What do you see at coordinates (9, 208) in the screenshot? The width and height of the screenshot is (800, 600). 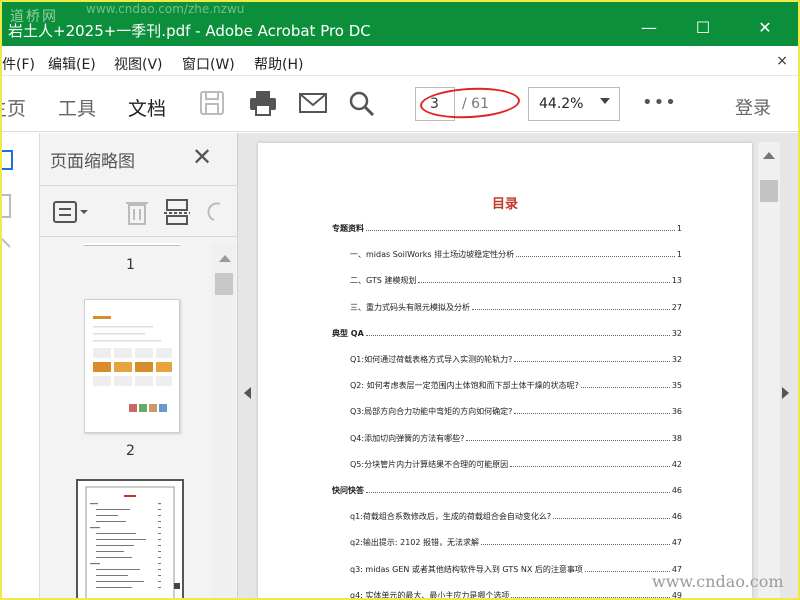 I see `bookmarks-nav-icon` at bounding box center [9, 208].